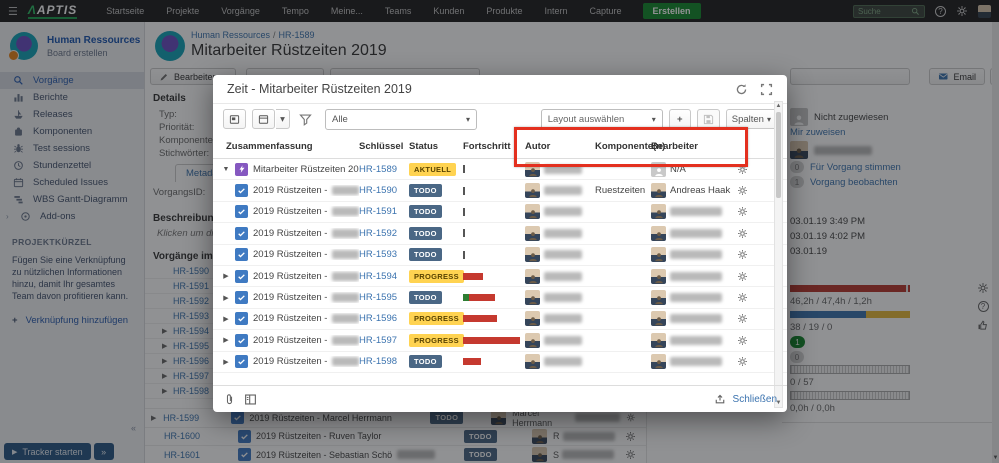 Image resolution: width=999 pixels, height=463 pixels. What do you see at coordinates (653, 119) in the screenshot?
I see `chevron-down-icon: ▾` at bounding box center [653, 119].